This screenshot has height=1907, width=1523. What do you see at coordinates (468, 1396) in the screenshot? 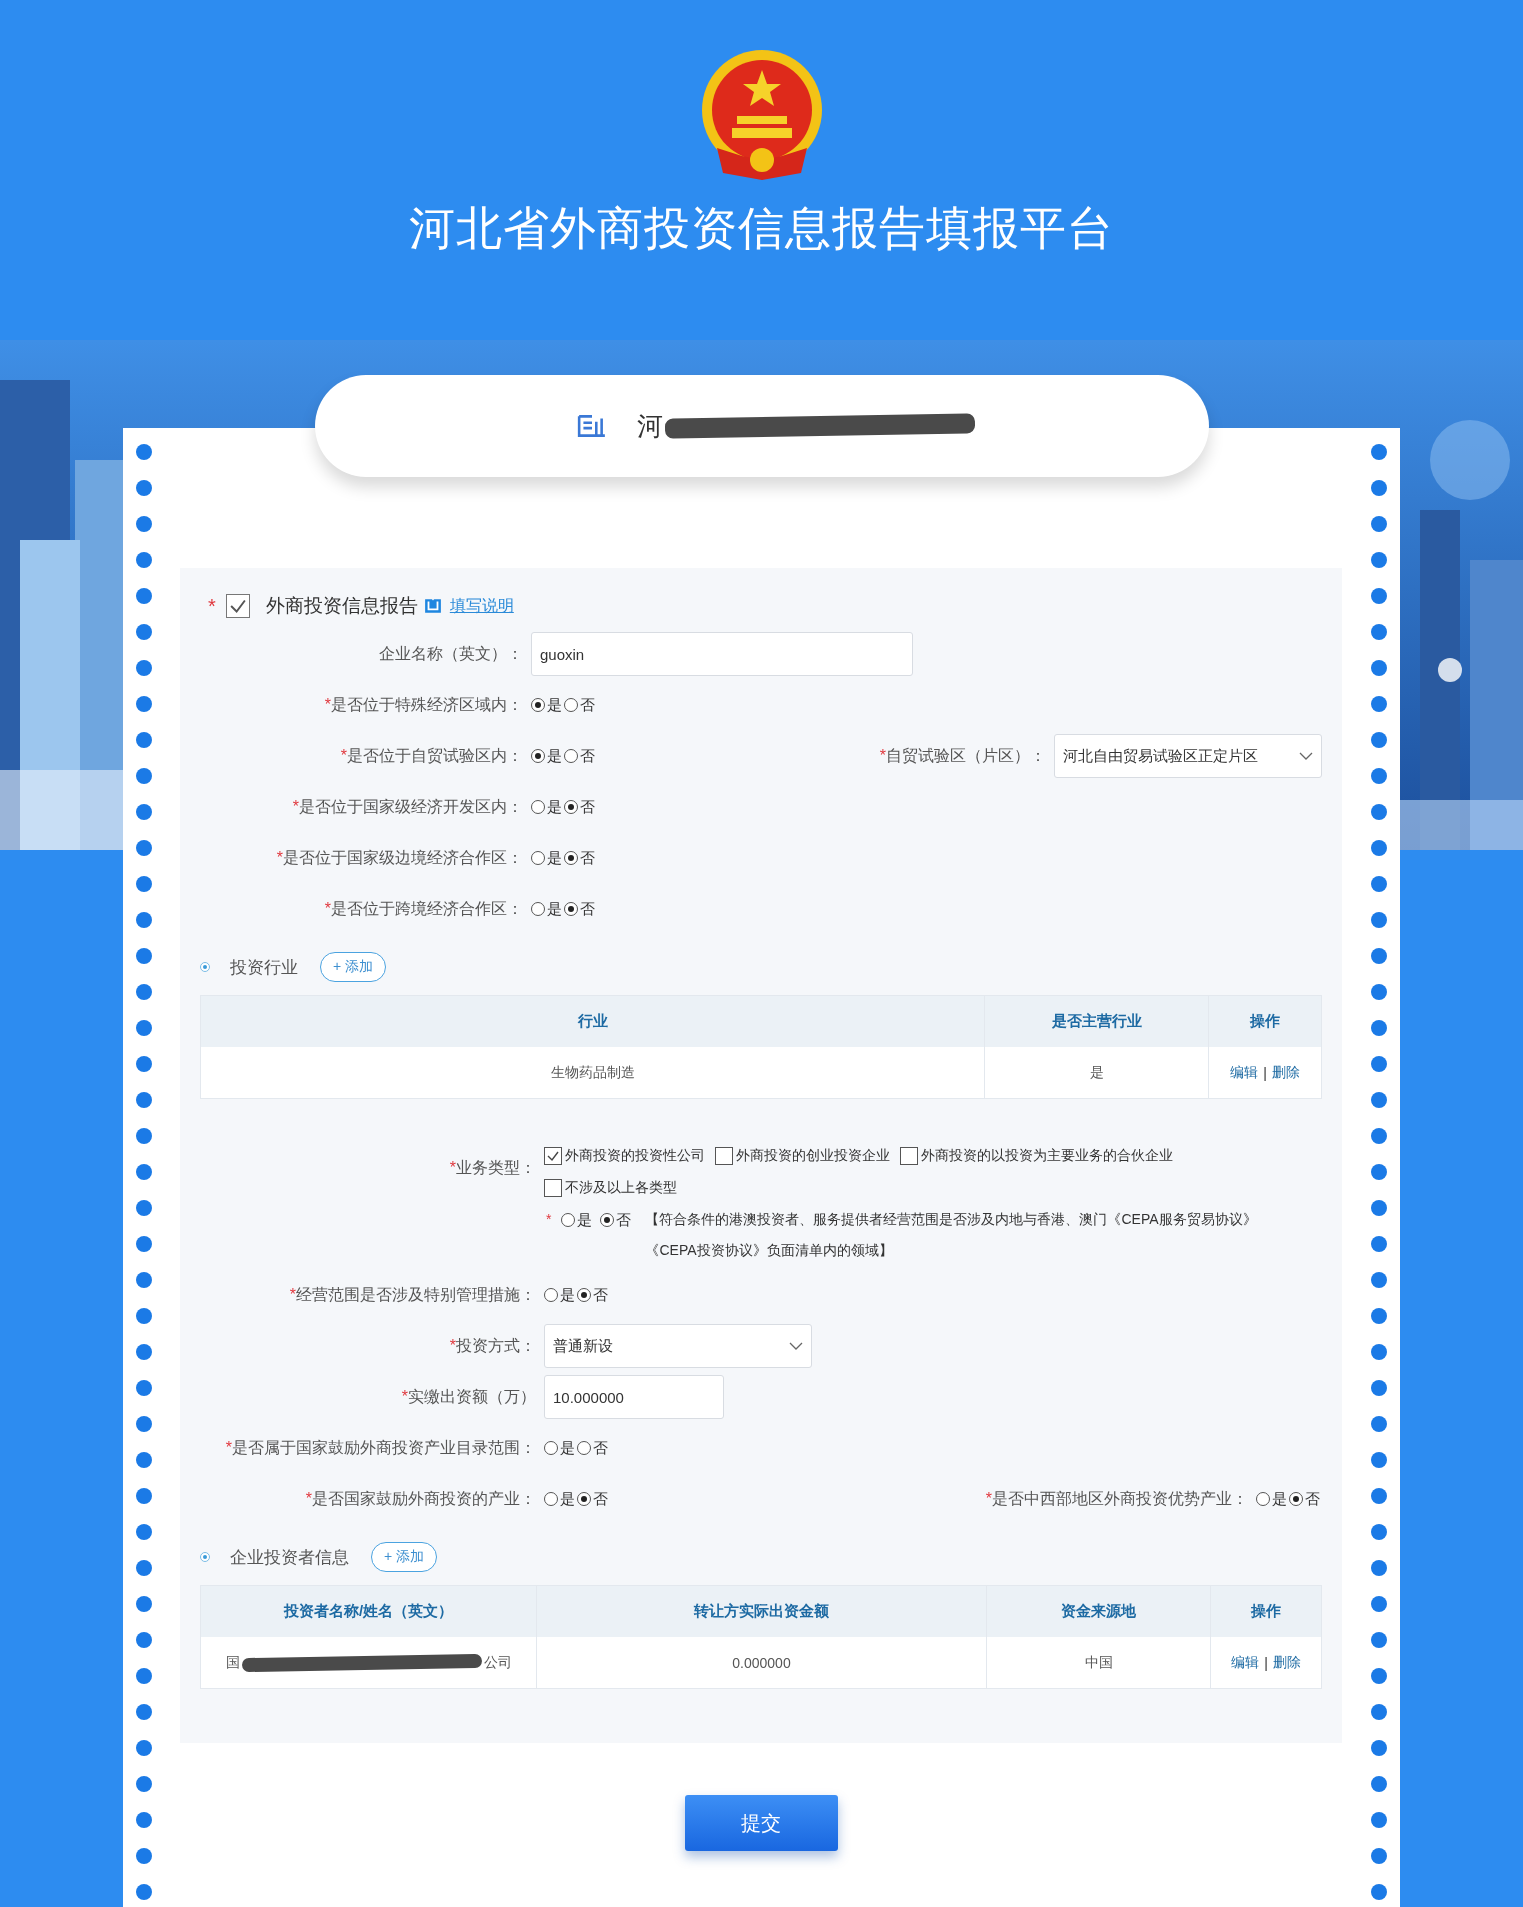
I see `field-label: *实缴出资额（万）` at bounding box center [468, 1396].